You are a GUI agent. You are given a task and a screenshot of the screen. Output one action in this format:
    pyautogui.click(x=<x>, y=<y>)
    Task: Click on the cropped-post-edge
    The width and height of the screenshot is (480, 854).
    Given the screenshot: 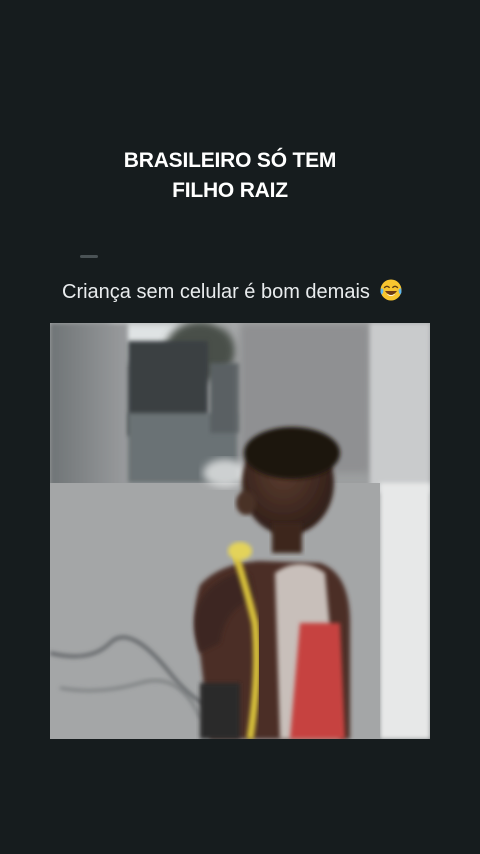 What is the action you would take?
    pyautogui.click(x=89, y=256)
    